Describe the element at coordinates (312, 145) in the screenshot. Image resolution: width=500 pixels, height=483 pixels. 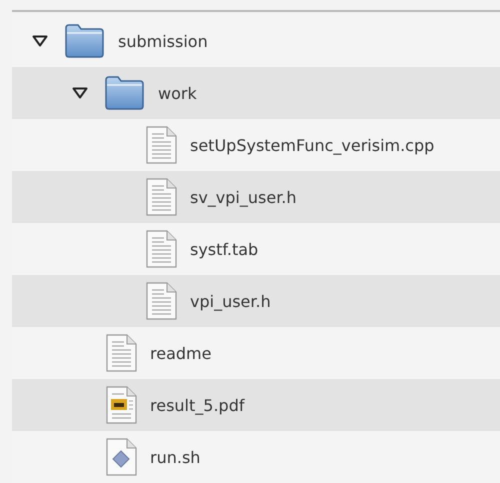
I see `file-name: setUpSystemFunc_verisim.cpp` at that location.